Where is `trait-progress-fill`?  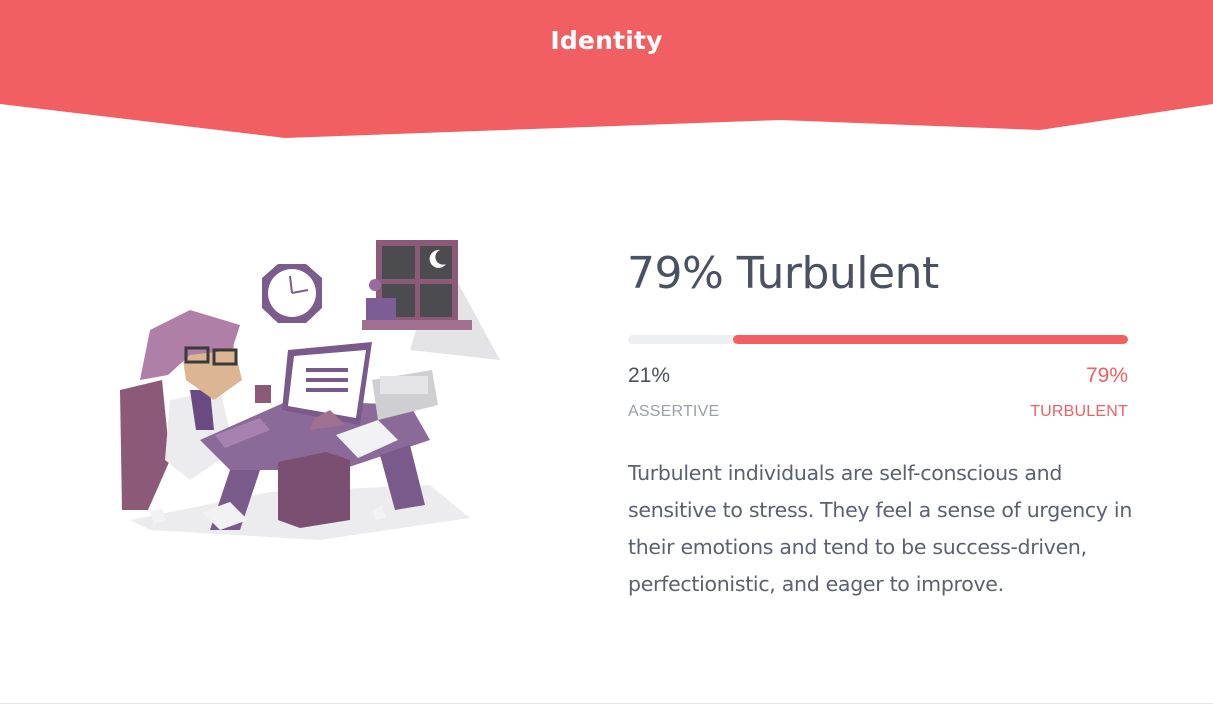
trait-progress-fill is located at coordinates (930, 339).